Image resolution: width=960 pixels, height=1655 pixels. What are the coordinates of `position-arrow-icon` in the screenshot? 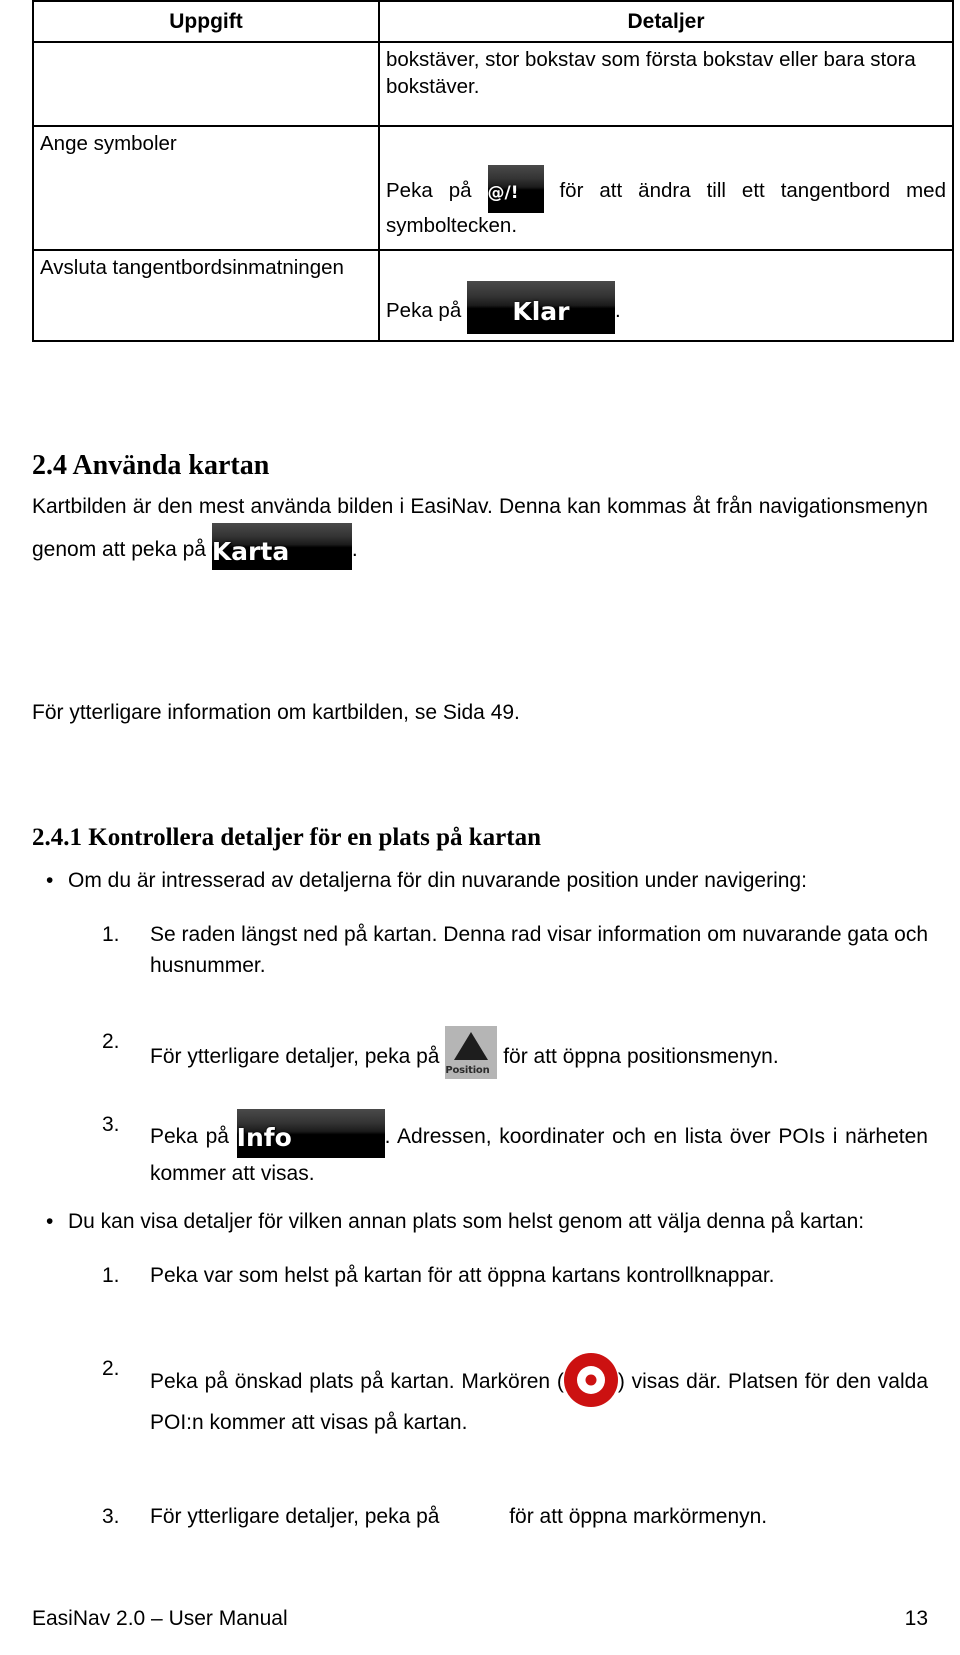 It's located at (471, 1045).